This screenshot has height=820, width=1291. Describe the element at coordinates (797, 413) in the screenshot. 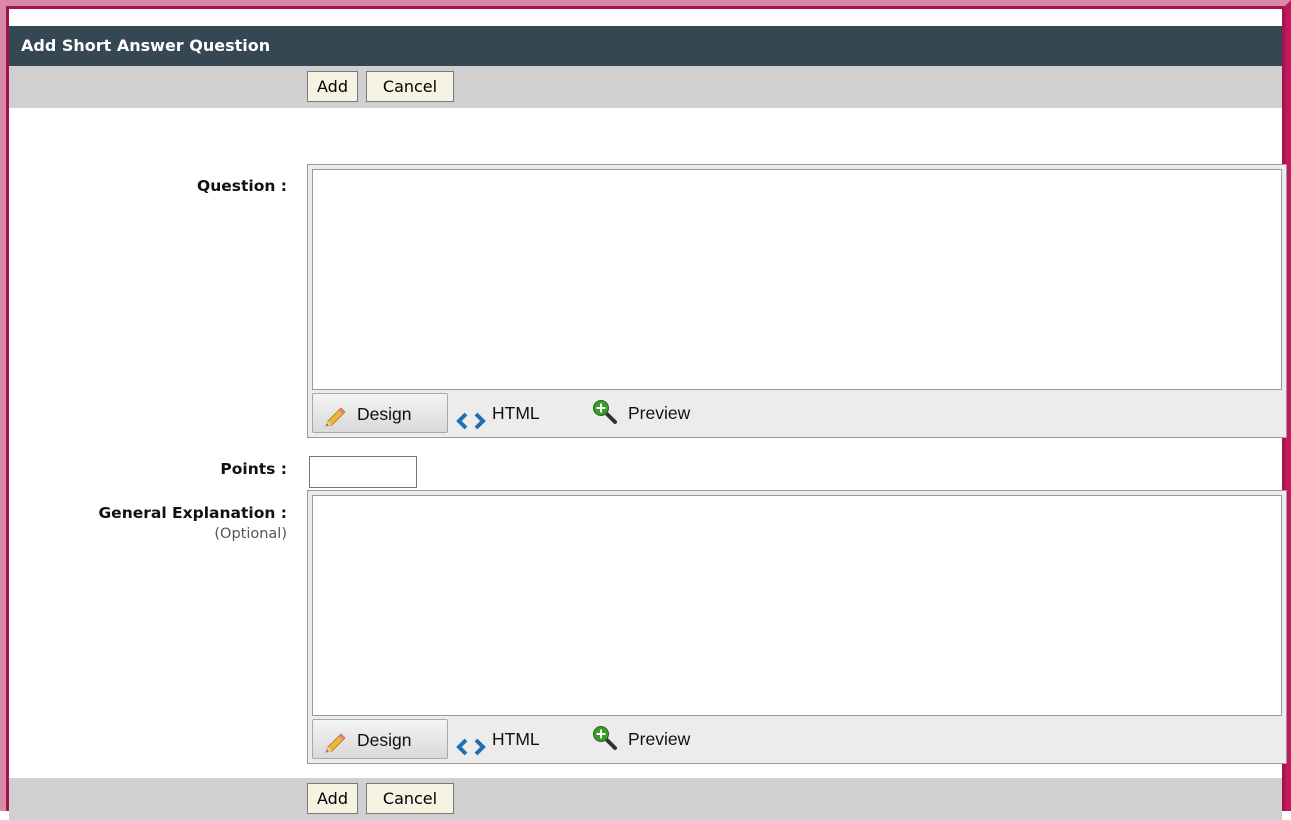

I see `question-editor-modes: Design HTML Preview` at that location.